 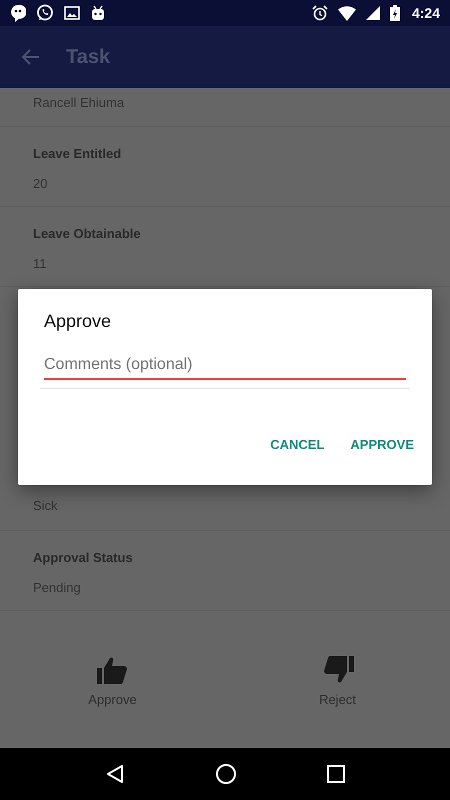 I want to click on back-button, so click(x=115, y=774).